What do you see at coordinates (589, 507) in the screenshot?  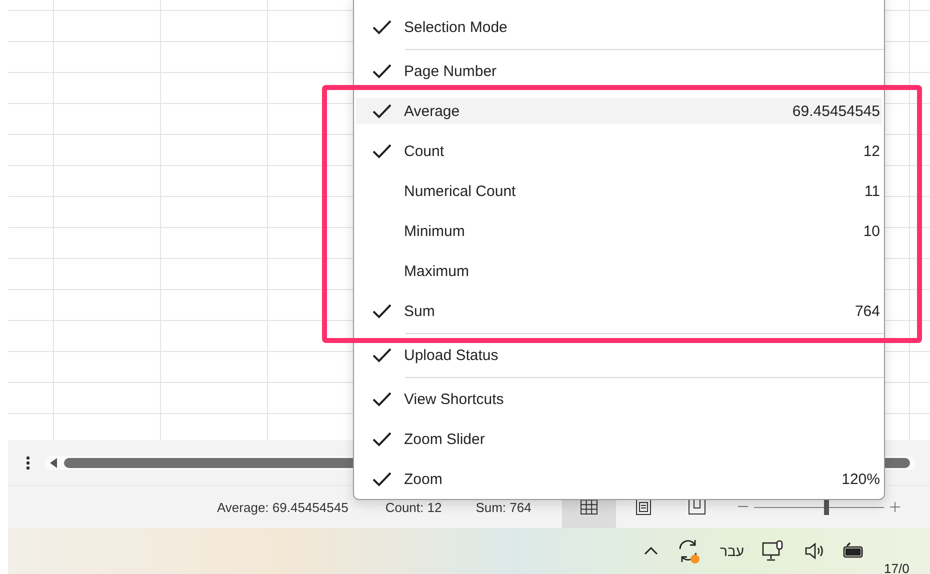 I see `grid-icon` at bounding box center [589, 507].